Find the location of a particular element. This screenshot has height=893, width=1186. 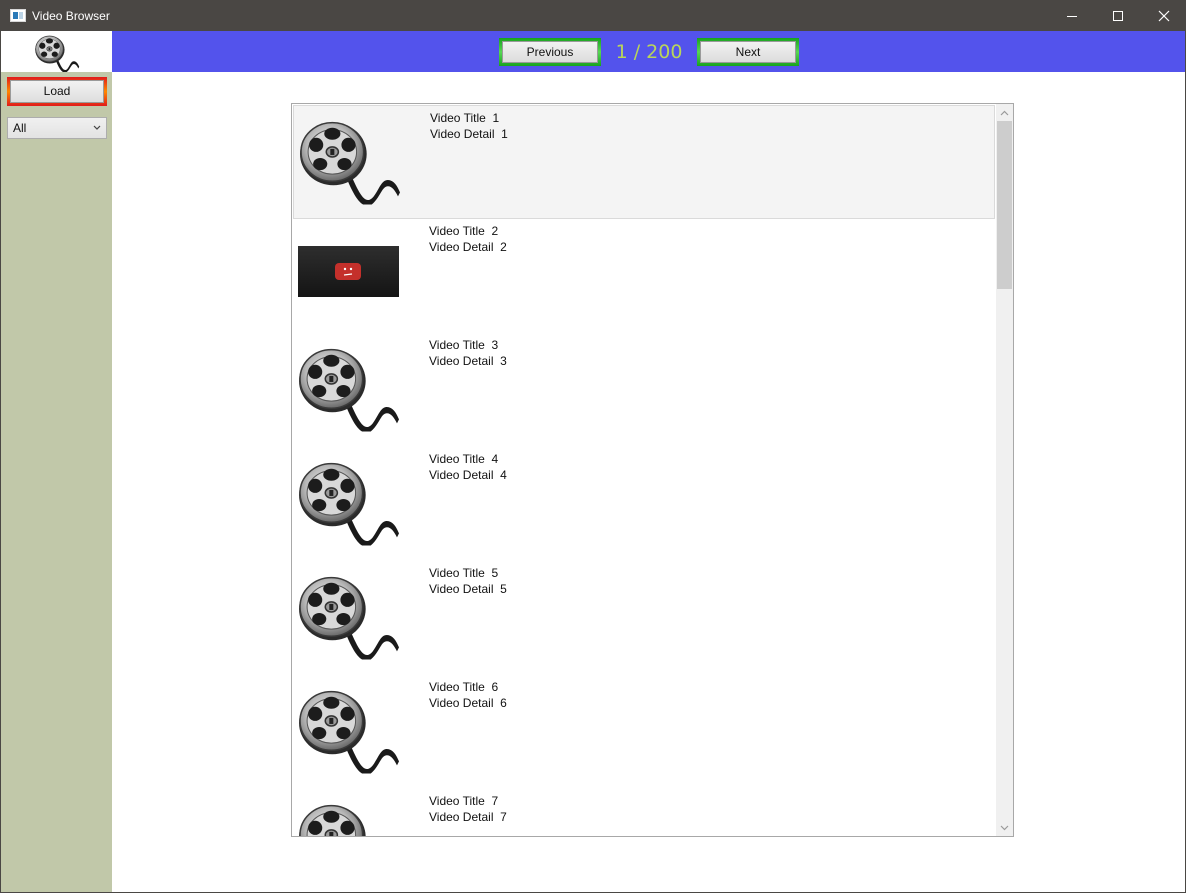

list-item: Video Title 3 Video Detail 3 is located at coordinates (644, 390).